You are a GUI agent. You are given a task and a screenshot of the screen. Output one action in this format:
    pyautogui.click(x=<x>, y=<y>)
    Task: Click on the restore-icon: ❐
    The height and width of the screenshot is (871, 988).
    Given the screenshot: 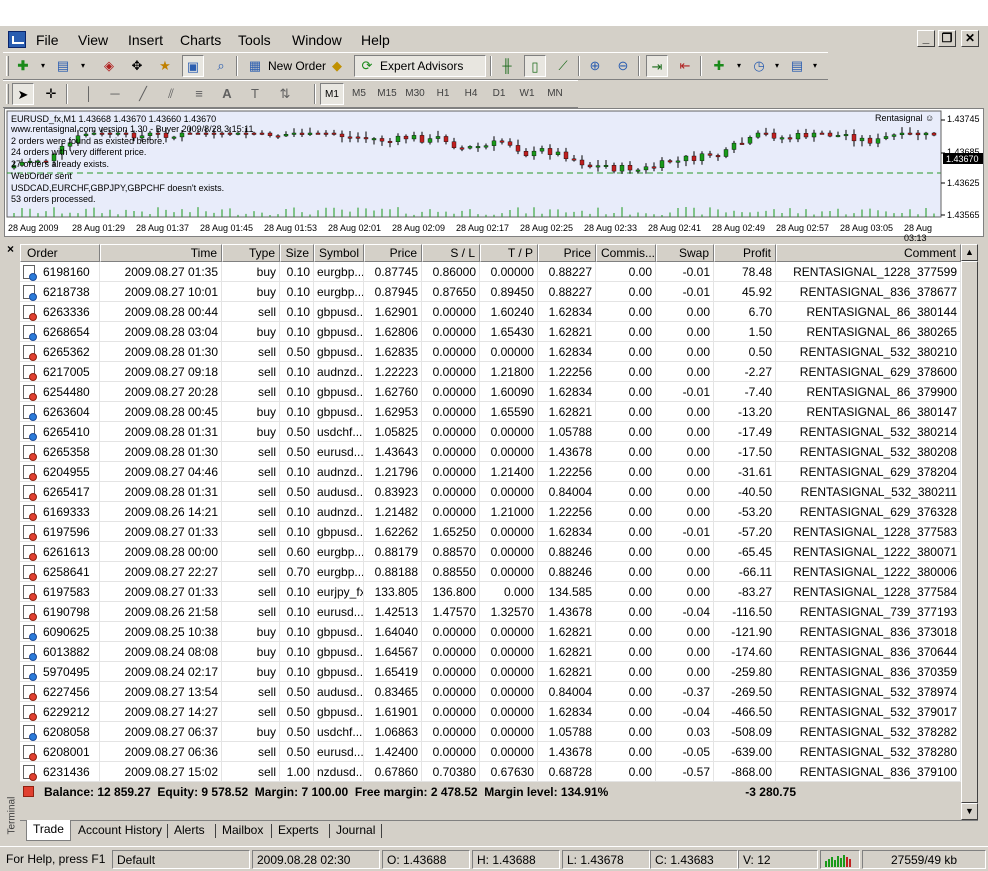 What is the action you would take?
    pyautogui.click(x=947, y=38)
    